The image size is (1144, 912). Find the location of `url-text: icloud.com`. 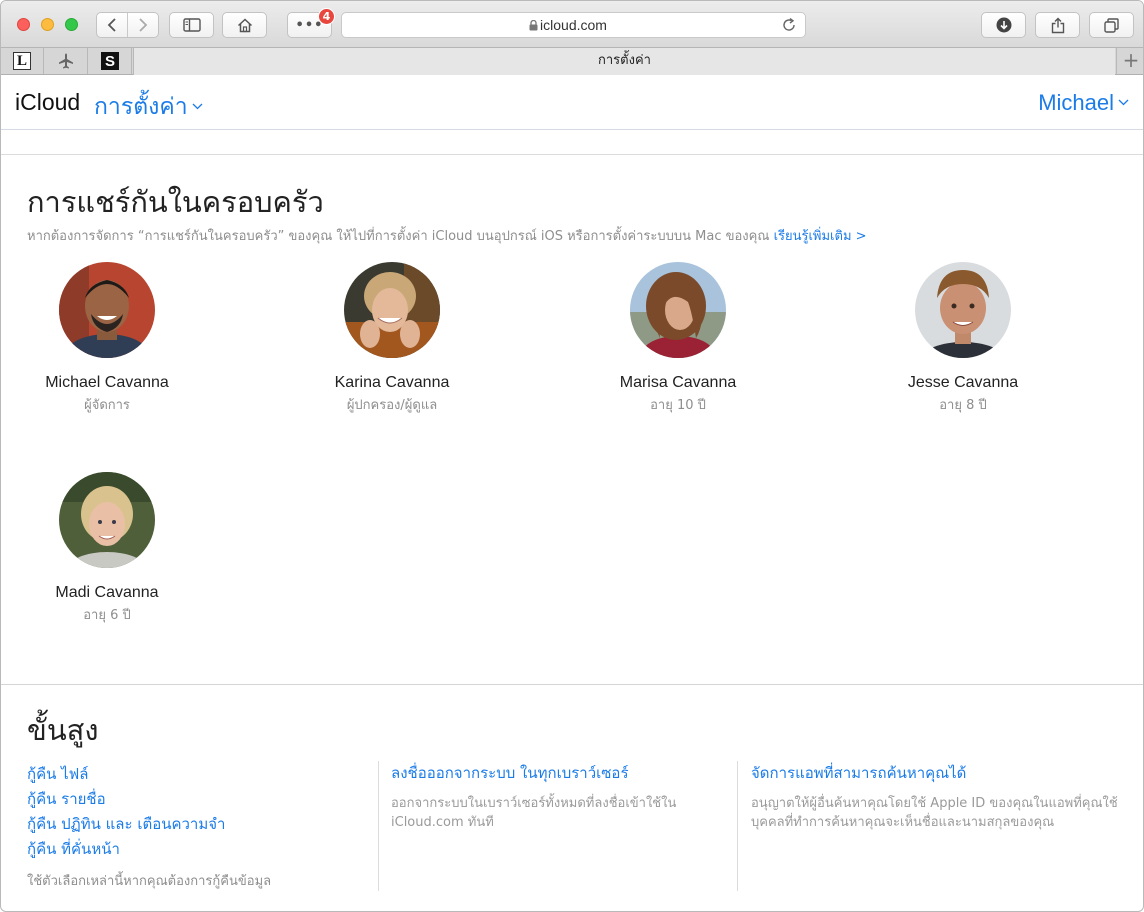

url-text: icloud.com is located at coordinates (573, 25).